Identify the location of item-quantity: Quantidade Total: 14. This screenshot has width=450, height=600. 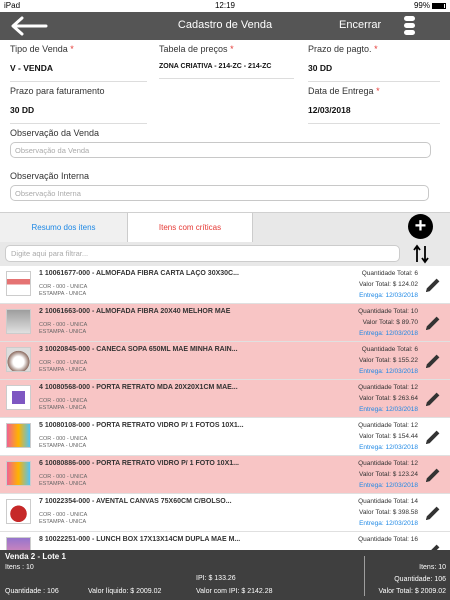
(388, 501).